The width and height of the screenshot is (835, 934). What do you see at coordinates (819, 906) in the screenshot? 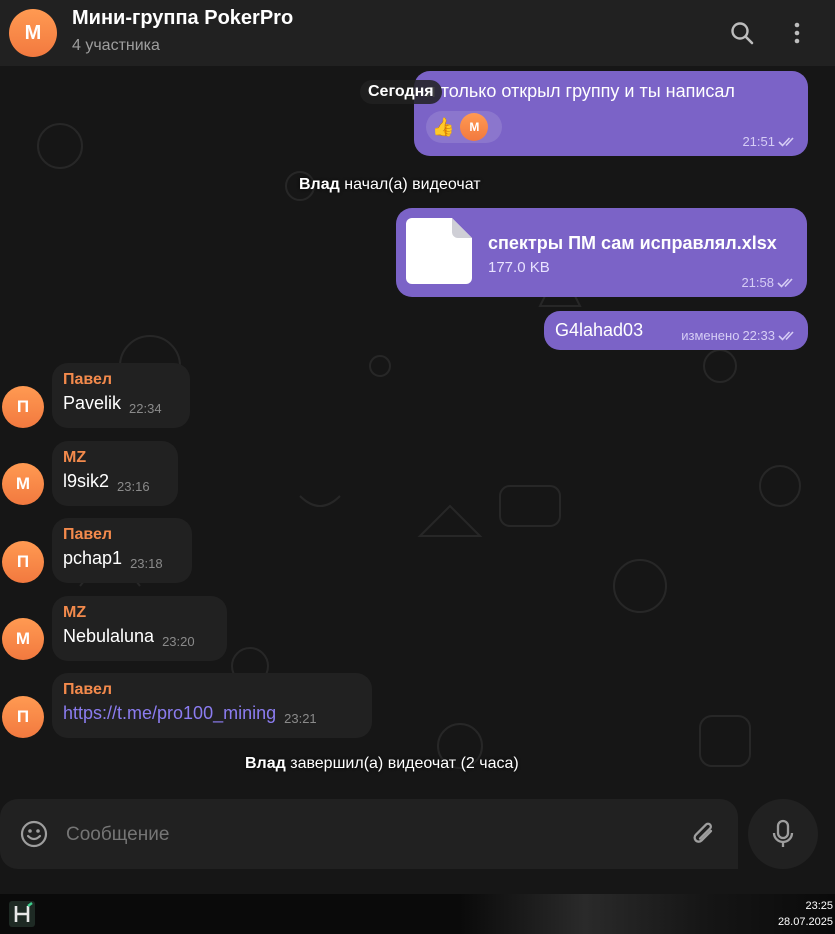
I see `clock-time: 23:25` at bounding box center [819, 906].